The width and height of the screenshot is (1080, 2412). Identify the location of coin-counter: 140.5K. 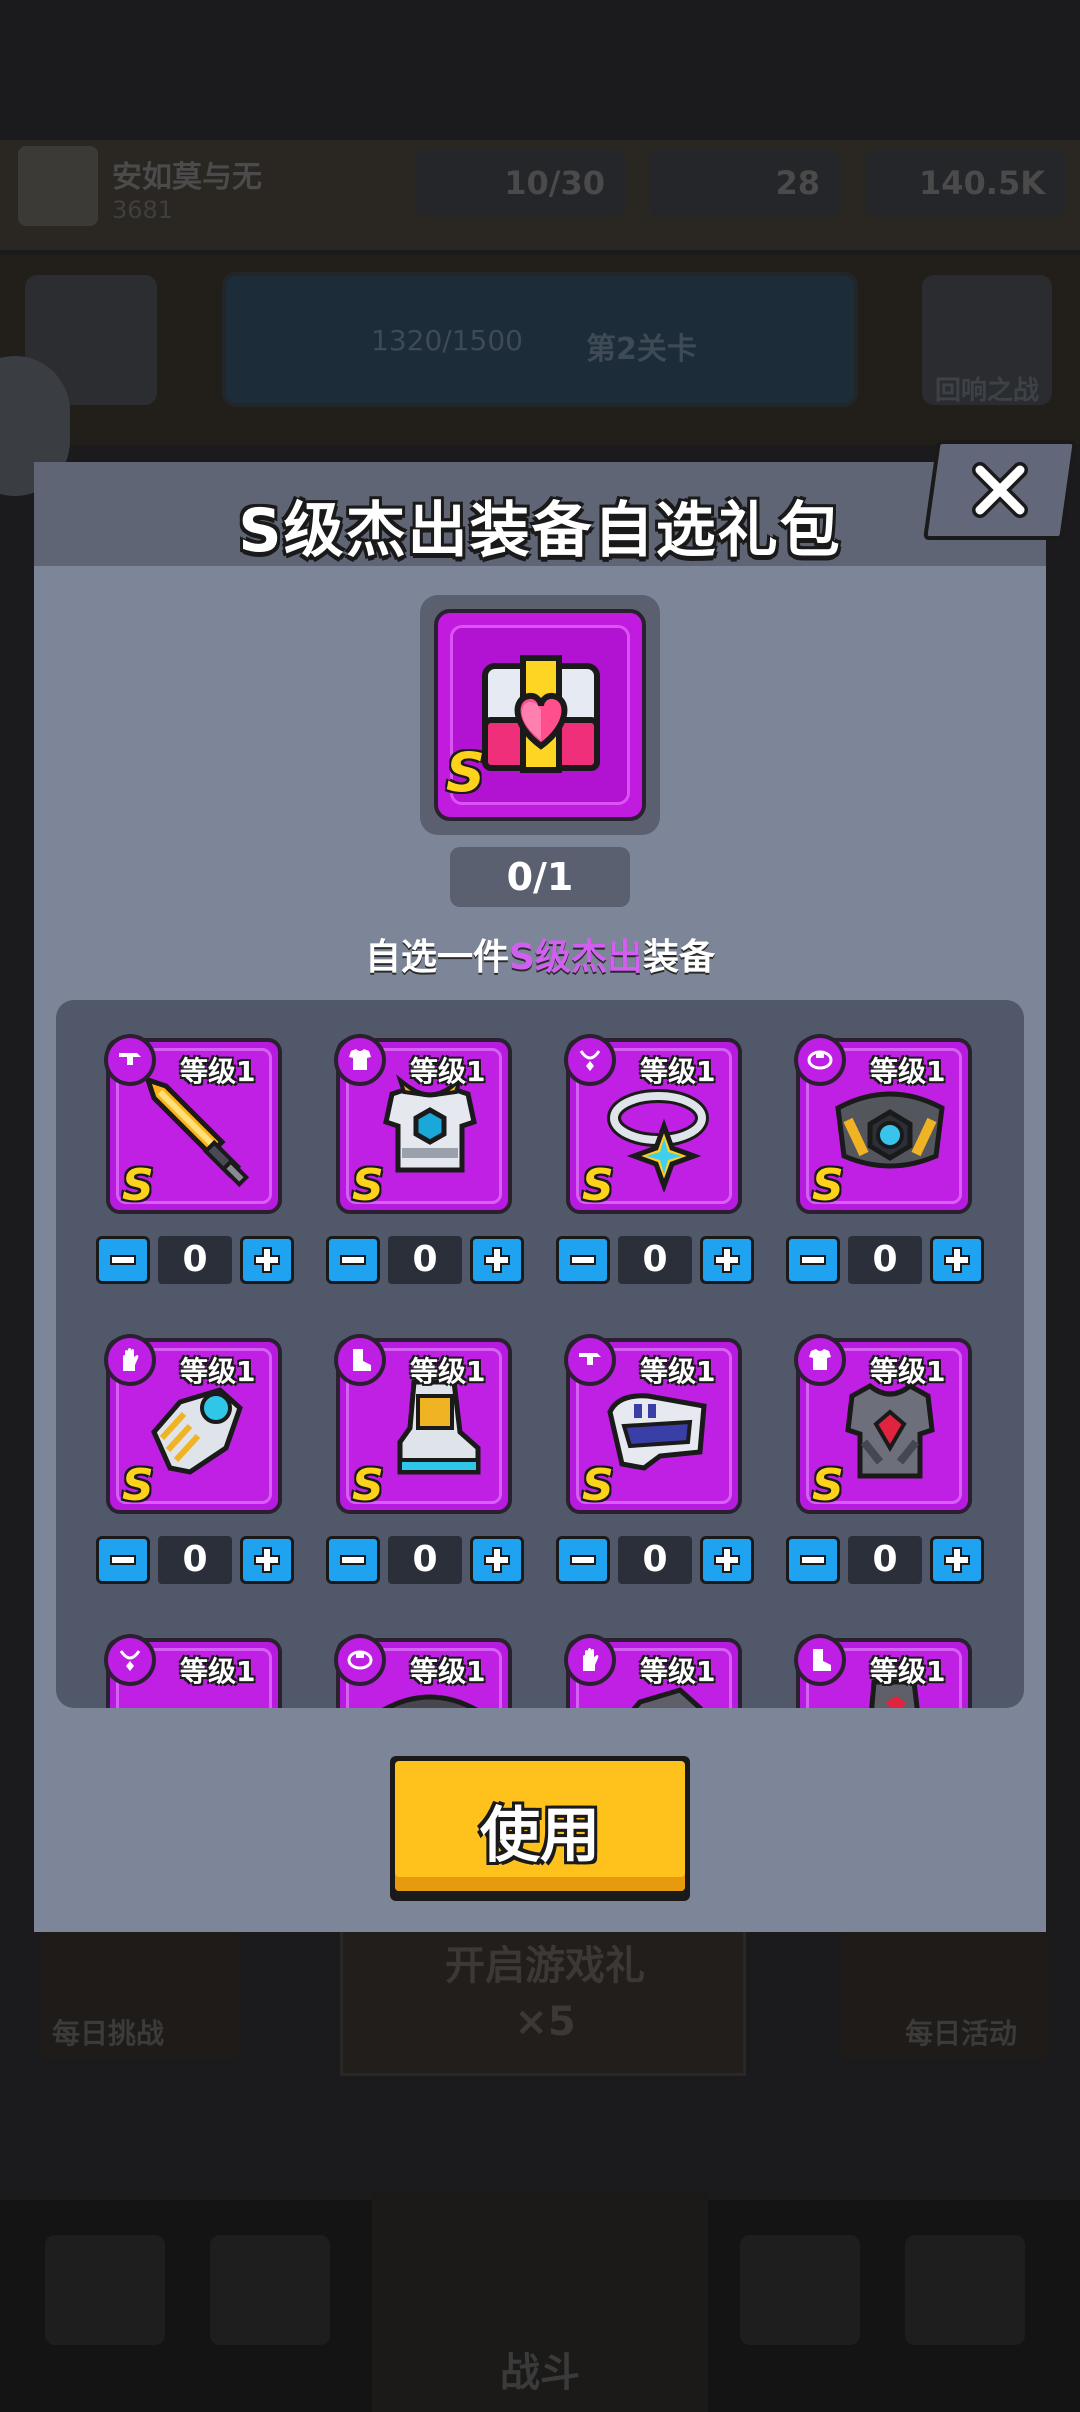
(965, 183).